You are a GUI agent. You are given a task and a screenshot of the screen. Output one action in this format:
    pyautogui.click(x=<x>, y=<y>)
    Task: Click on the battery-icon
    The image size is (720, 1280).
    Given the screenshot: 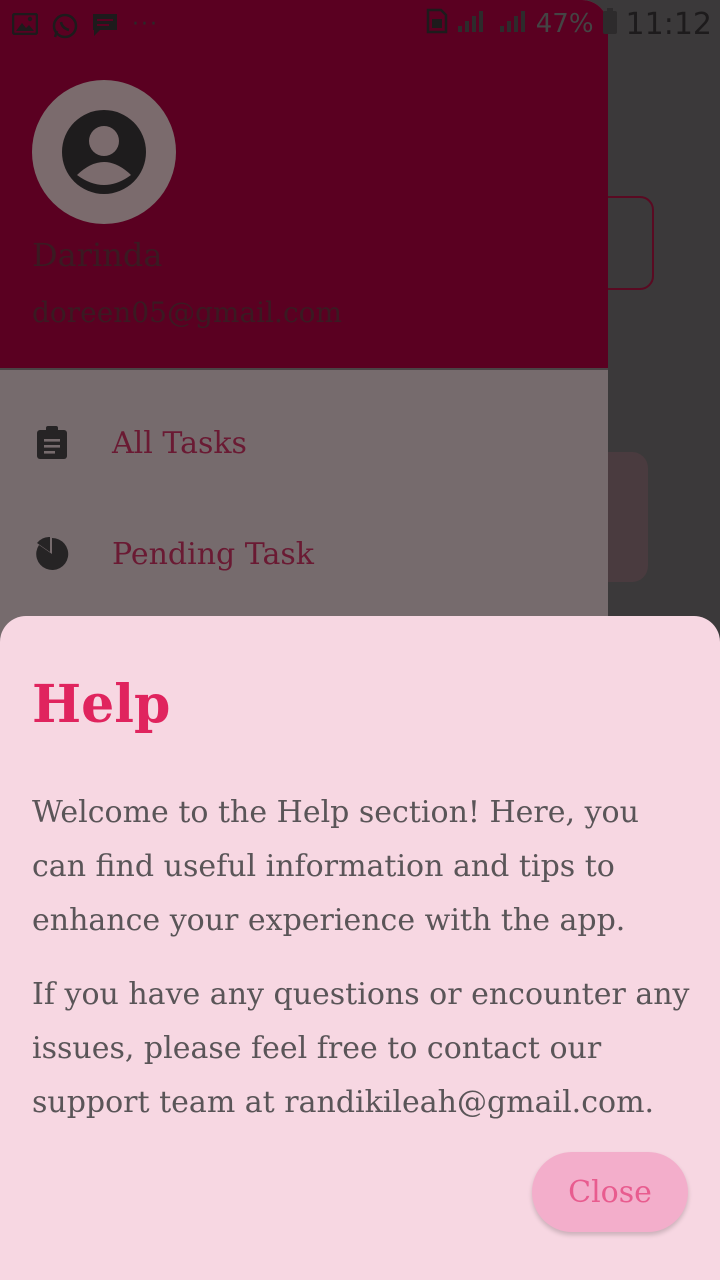 What is the action you would take?
    pyautogui.click(x=610, y=24)
    